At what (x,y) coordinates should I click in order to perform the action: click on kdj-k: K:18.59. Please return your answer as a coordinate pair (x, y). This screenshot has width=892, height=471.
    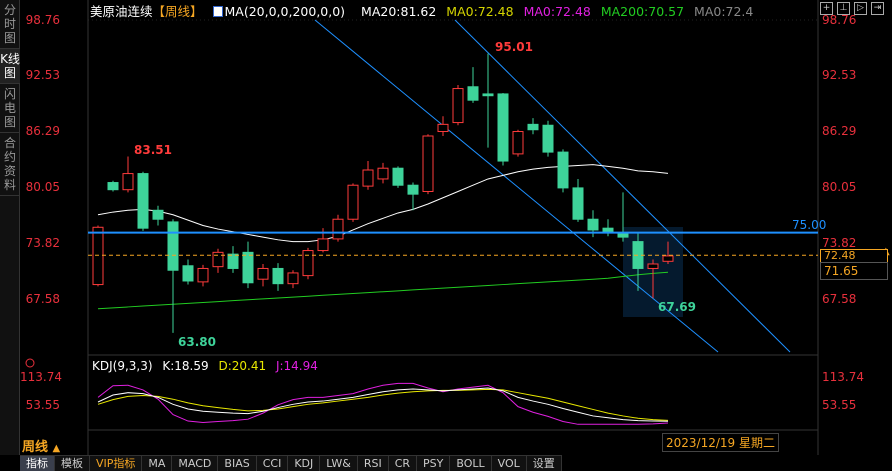
    Looking at the image, I should click on (185, 366).